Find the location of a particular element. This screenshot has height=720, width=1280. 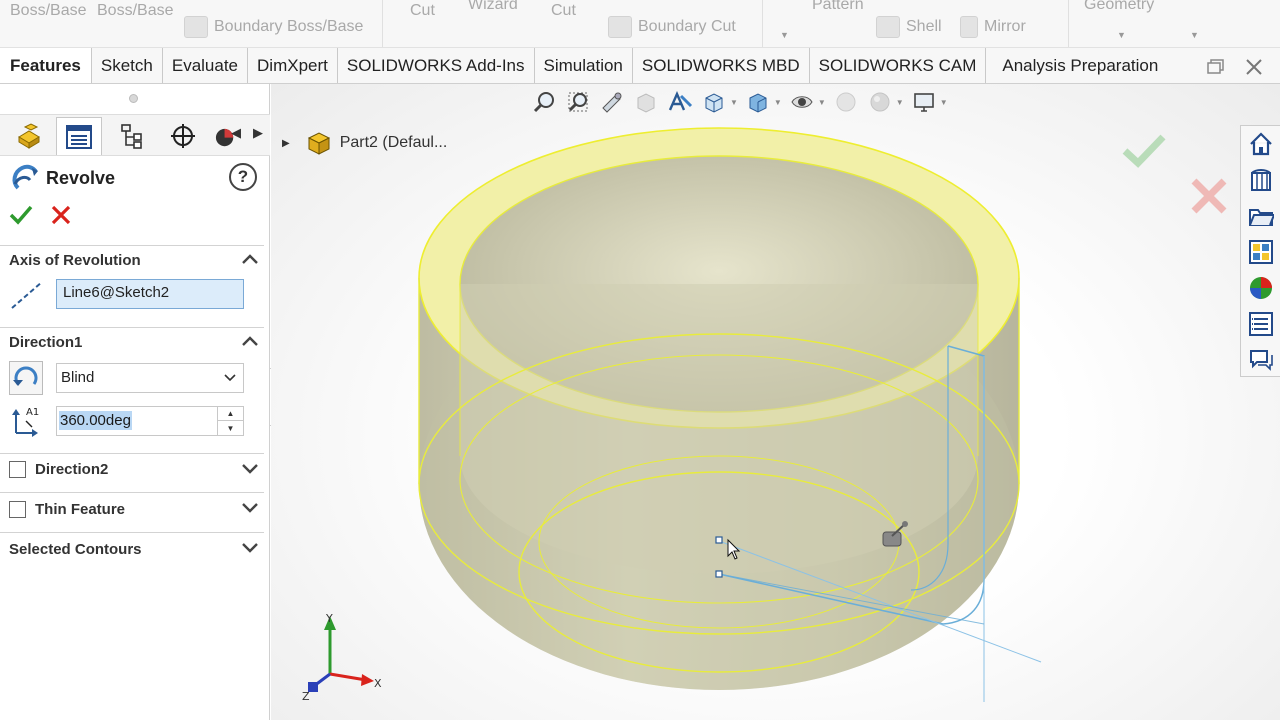

appearance-icon is located at coordinates (846, 102).